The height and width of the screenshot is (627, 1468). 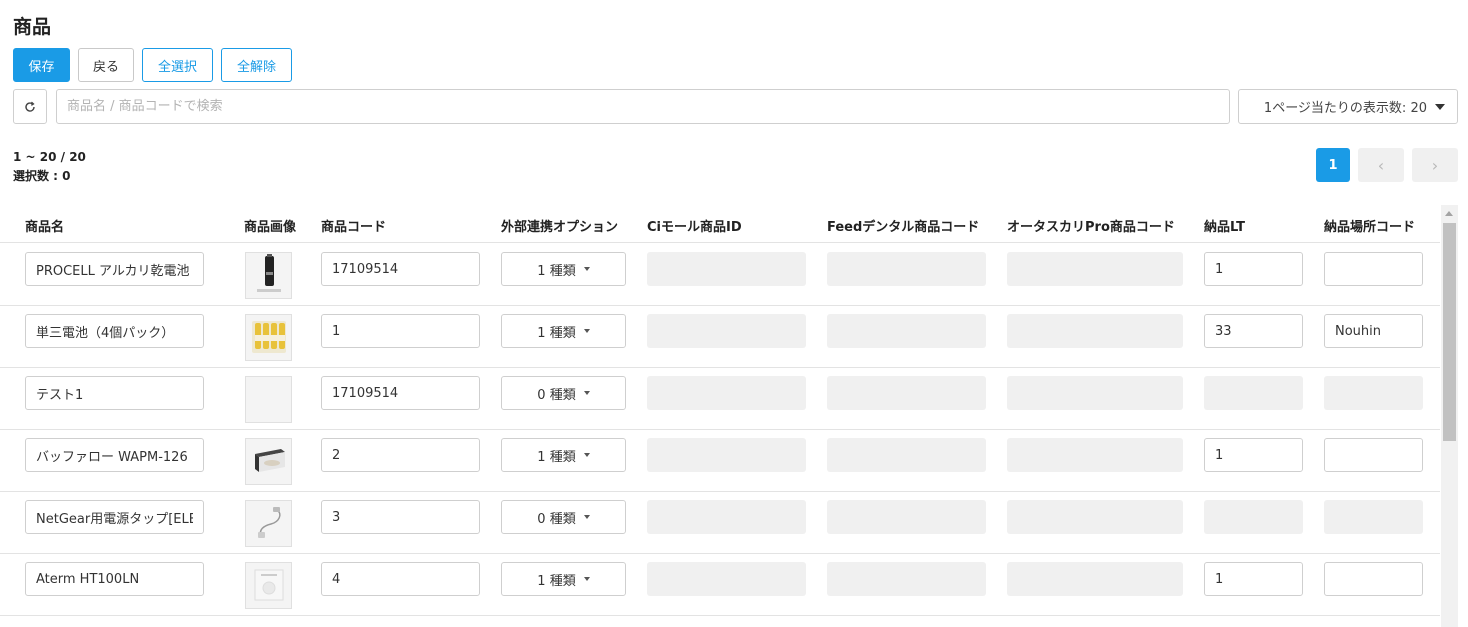 What do you see at coordinates (41, 65) in the screenshot?
I see `save-button: 保存` at bounding box center [41, 65].